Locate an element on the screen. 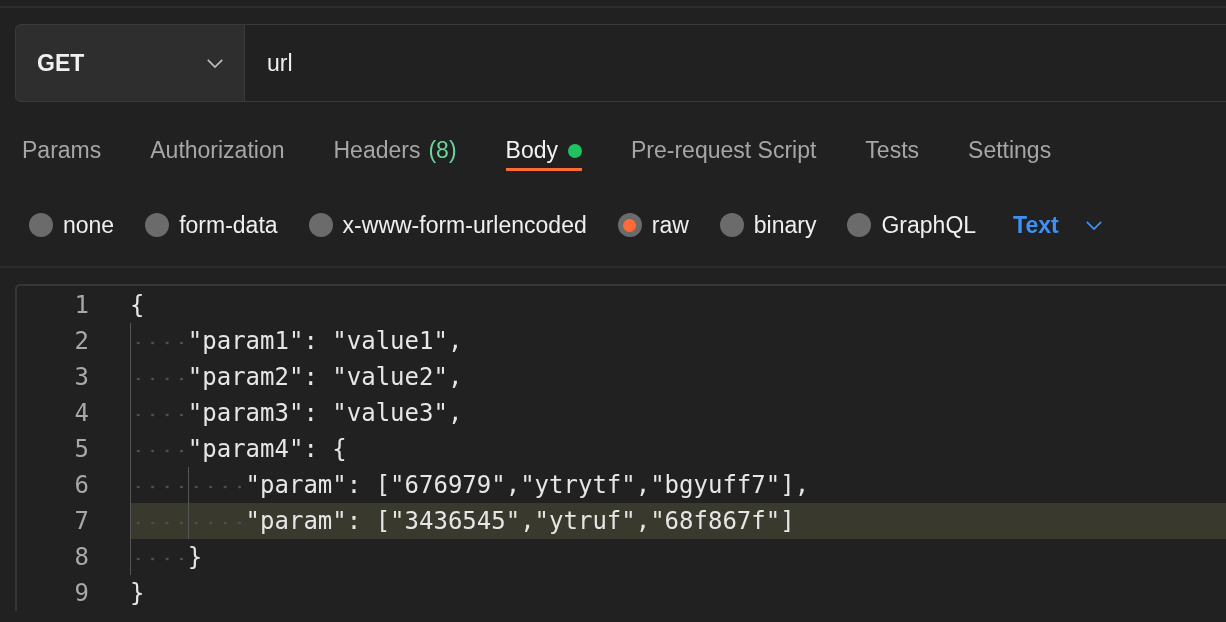  method-dropdown: GET is located at coordinates (130, 63).